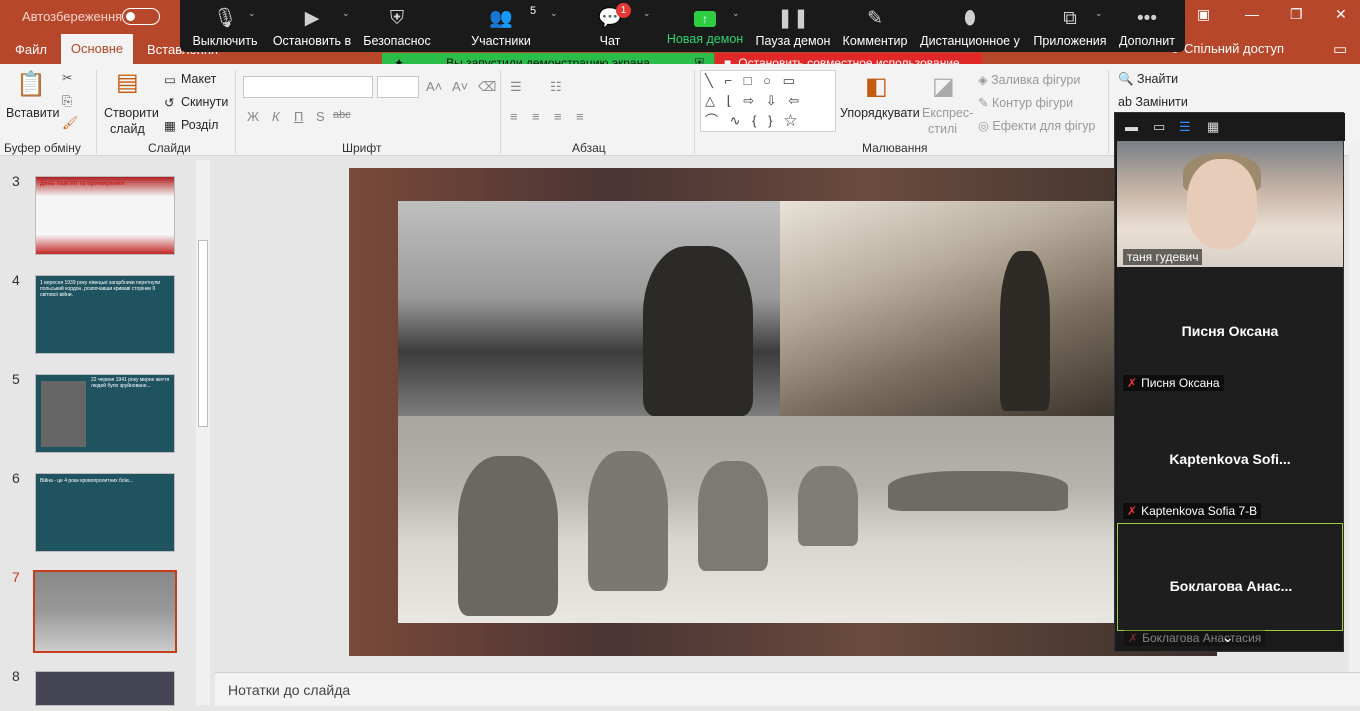  Describe the element at coordinates (1032, 103) in the screenshot. I see `shape-outline-label: Контур фігури` at that location.